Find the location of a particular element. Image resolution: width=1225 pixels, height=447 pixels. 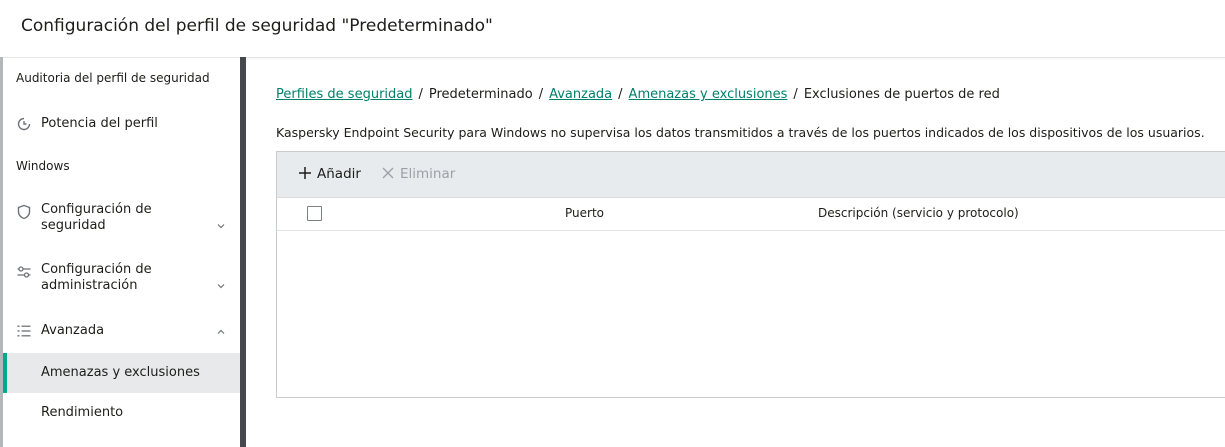

sidebar-item-label-line2: administración is located at coordinates (89, 285).